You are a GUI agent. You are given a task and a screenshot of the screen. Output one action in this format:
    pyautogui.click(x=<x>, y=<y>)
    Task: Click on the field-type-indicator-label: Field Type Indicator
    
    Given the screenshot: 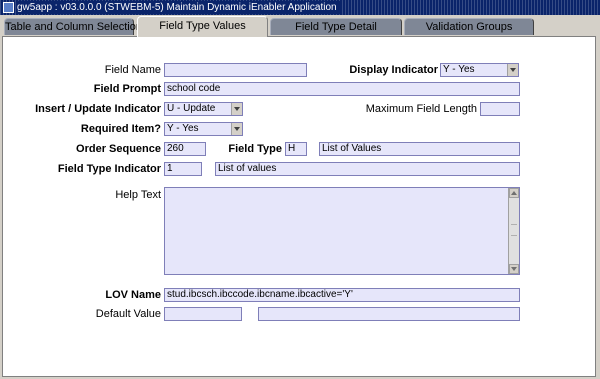 What is the action you would take?
    pyautogui.click(x=109, y=169)
    